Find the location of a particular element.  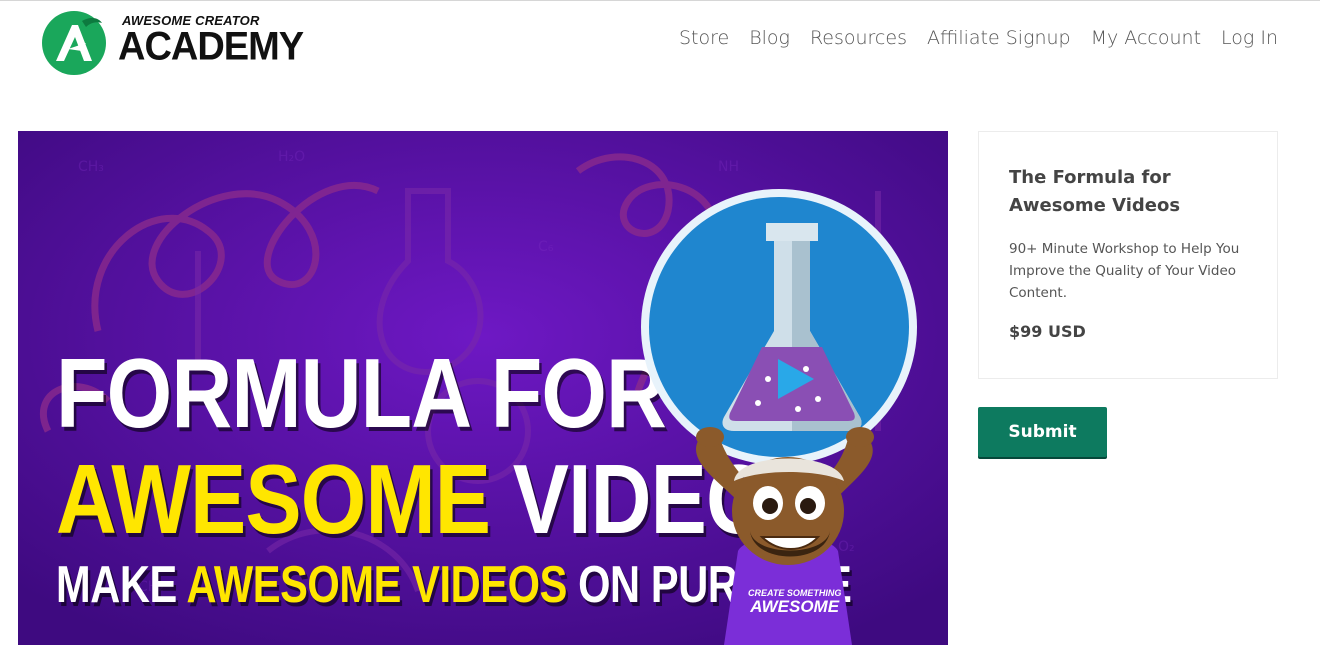

academy-logo-icon is located at coordinates (74, 43).